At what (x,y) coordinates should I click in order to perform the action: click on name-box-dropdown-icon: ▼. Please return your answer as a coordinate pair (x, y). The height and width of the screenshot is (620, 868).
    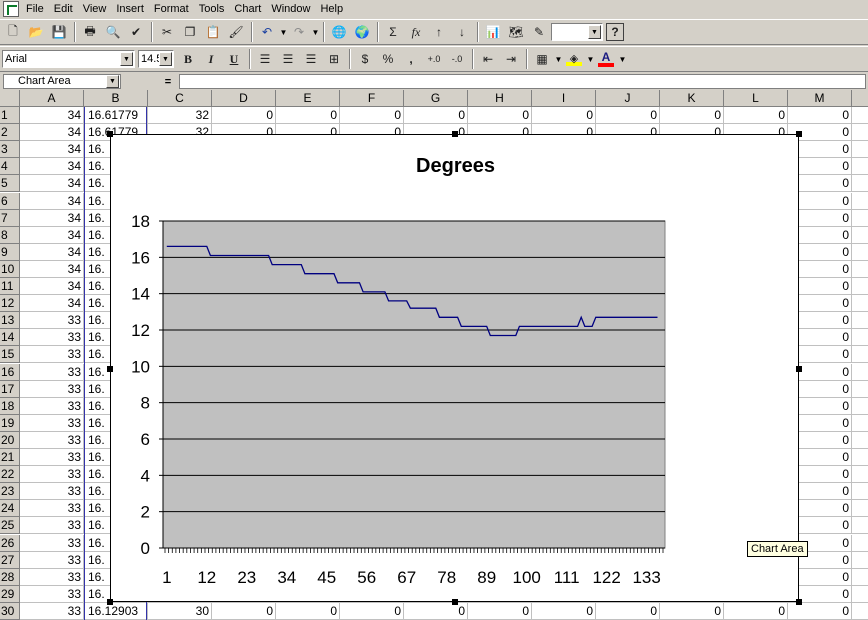
    Looking at the image, I should click on (112, 81).